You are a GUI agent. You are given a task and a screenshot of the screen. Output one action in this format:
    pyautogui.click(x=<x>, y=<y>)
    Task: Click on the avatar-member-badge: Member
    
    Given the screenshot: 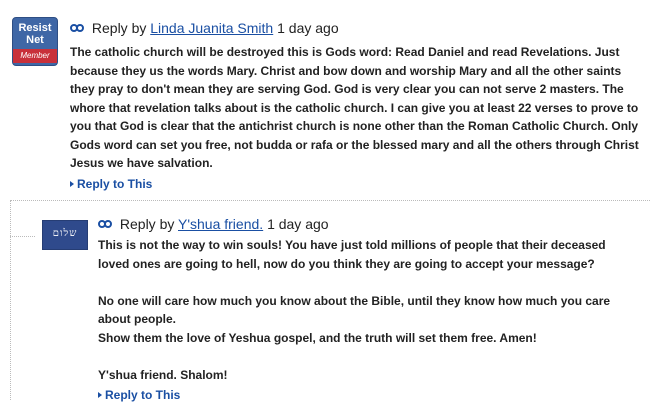 What is the action you would take?
    pyautogui.click(x=35, y=56)
    